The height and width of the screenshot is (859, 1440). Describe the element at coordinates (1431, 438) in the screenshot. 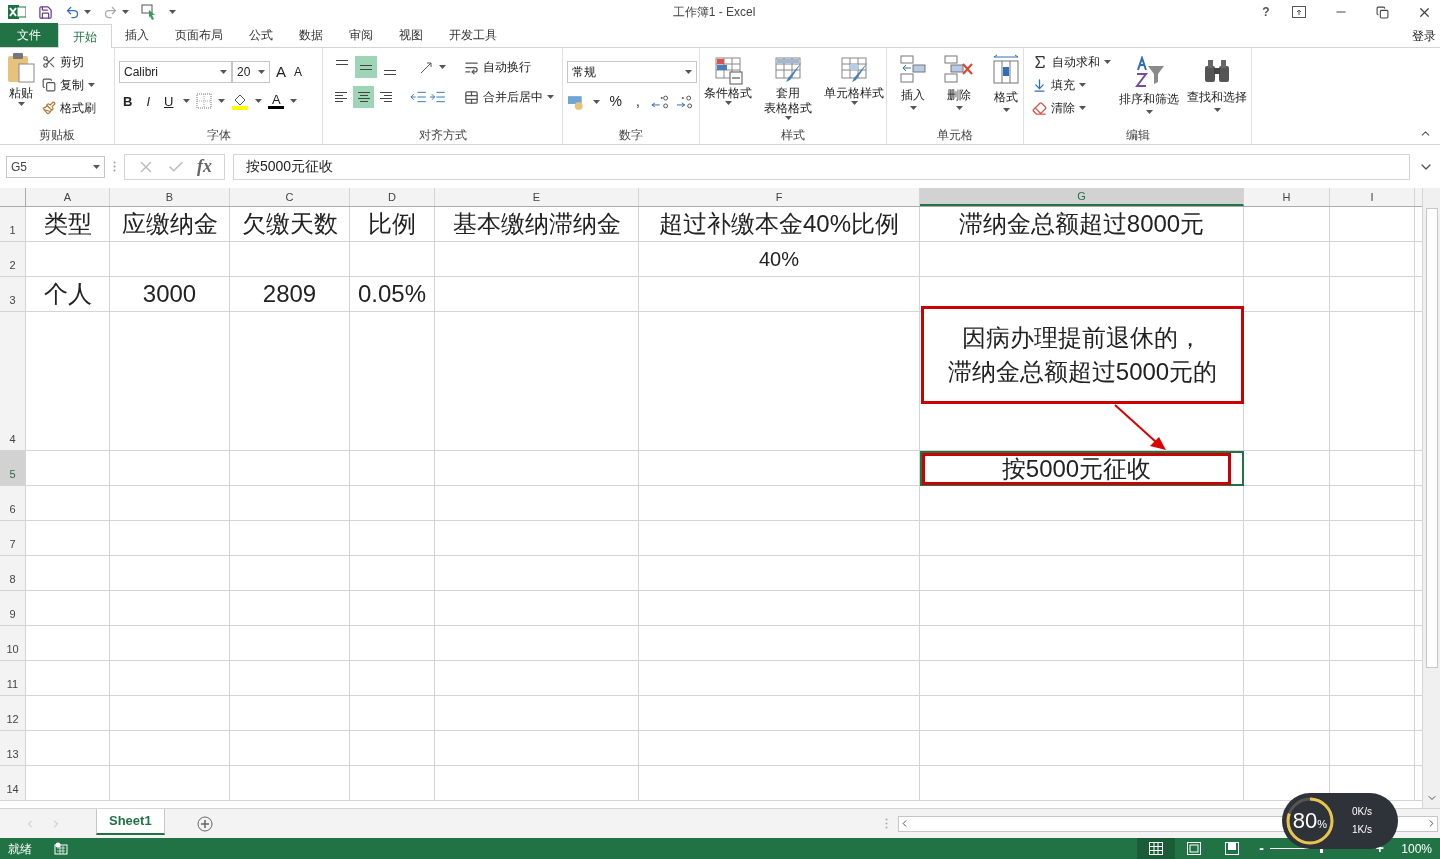

I see `scrollbar-thumb` at that location.